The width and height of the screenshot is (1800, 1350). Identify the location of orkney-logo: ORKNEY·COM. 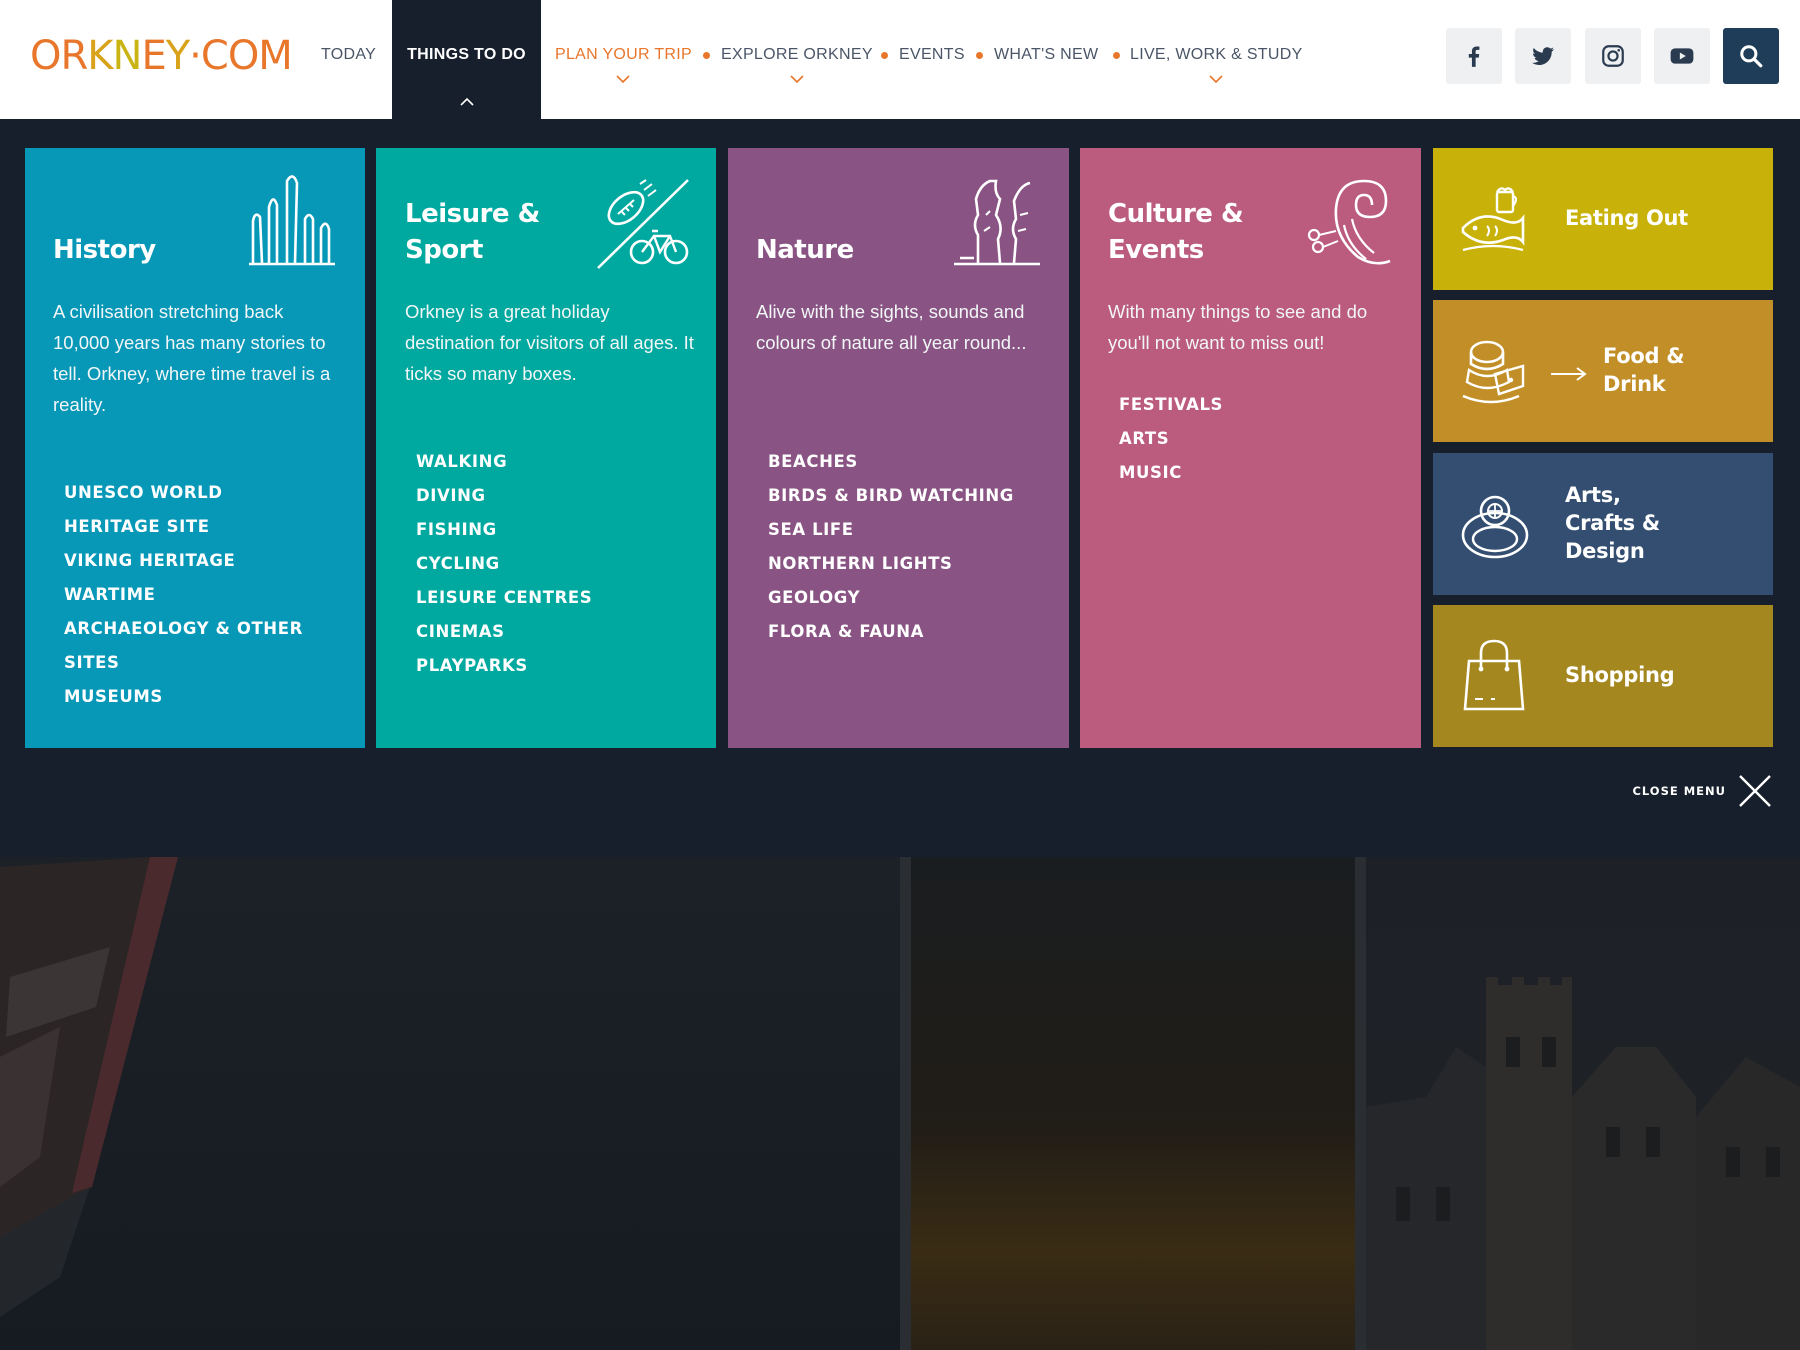
(161, 56).